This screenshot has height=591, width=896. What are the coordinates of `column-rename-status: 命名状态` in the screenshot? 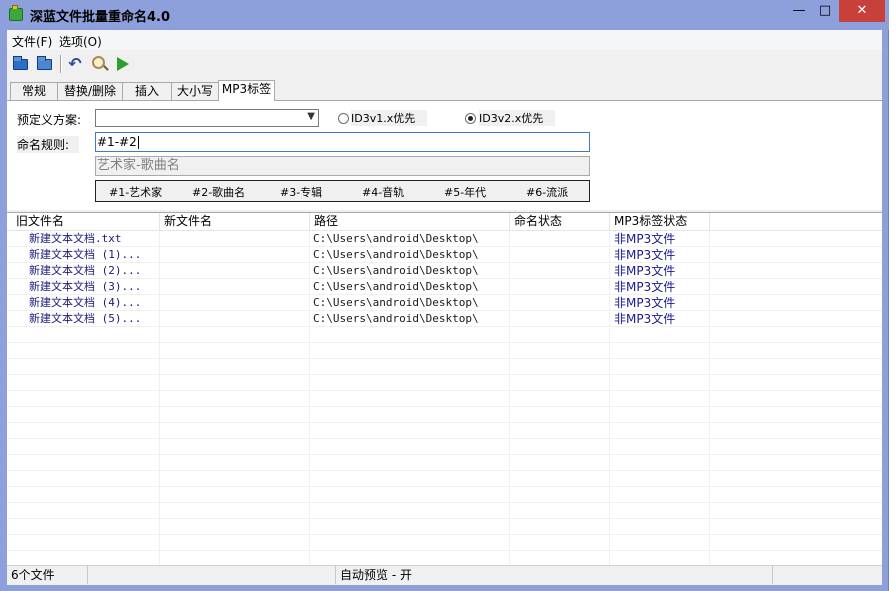 It's located at (560, 221).